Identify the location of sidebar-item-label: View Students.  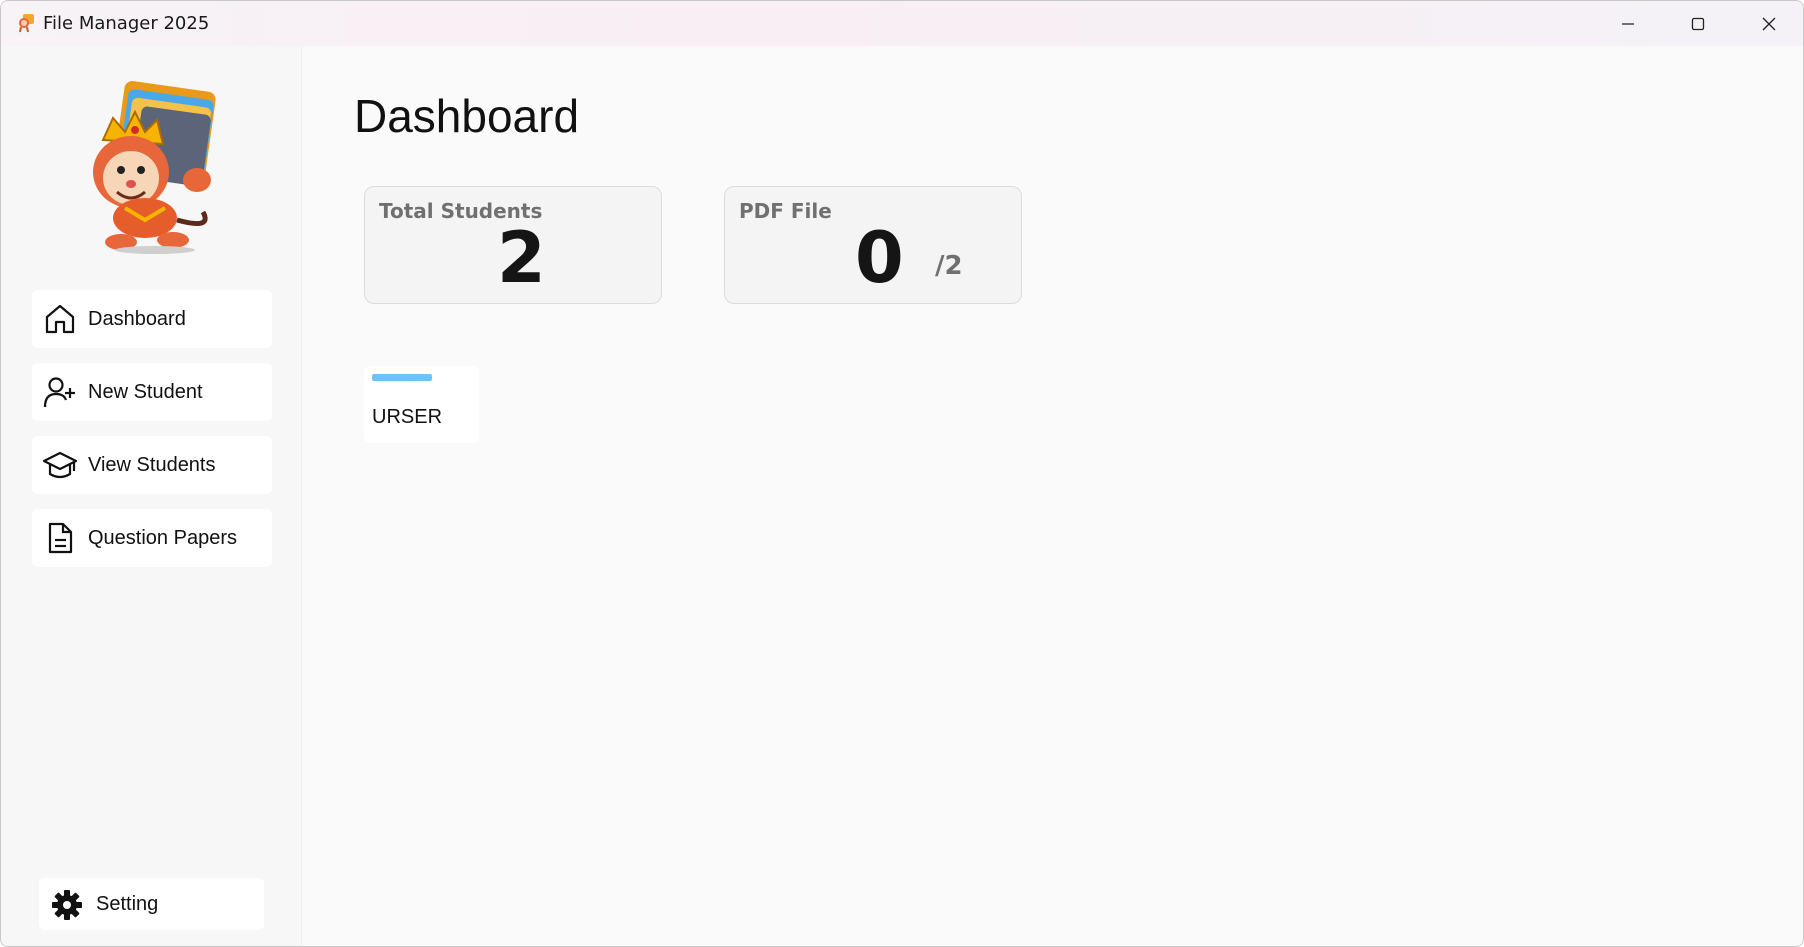
(152, 465).